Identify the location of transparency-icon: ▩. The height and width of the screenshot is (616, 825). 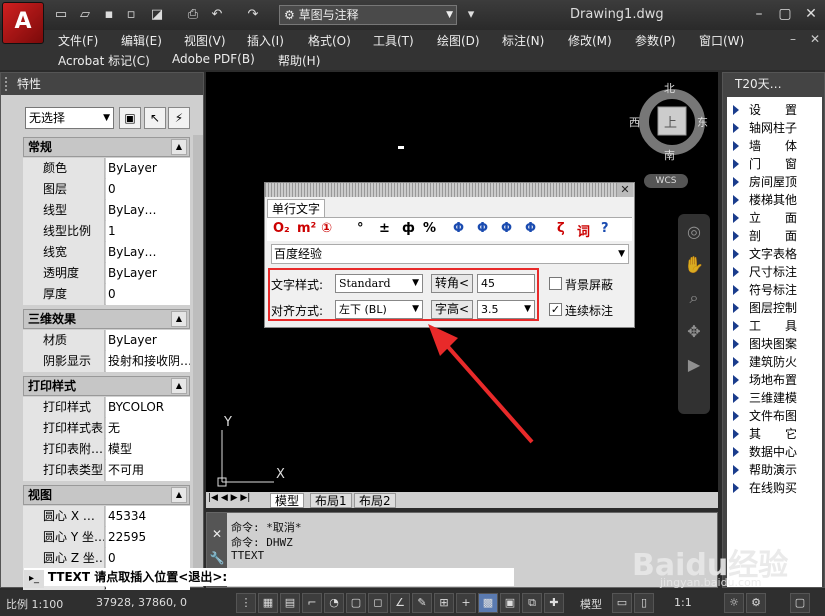
(488, 603).